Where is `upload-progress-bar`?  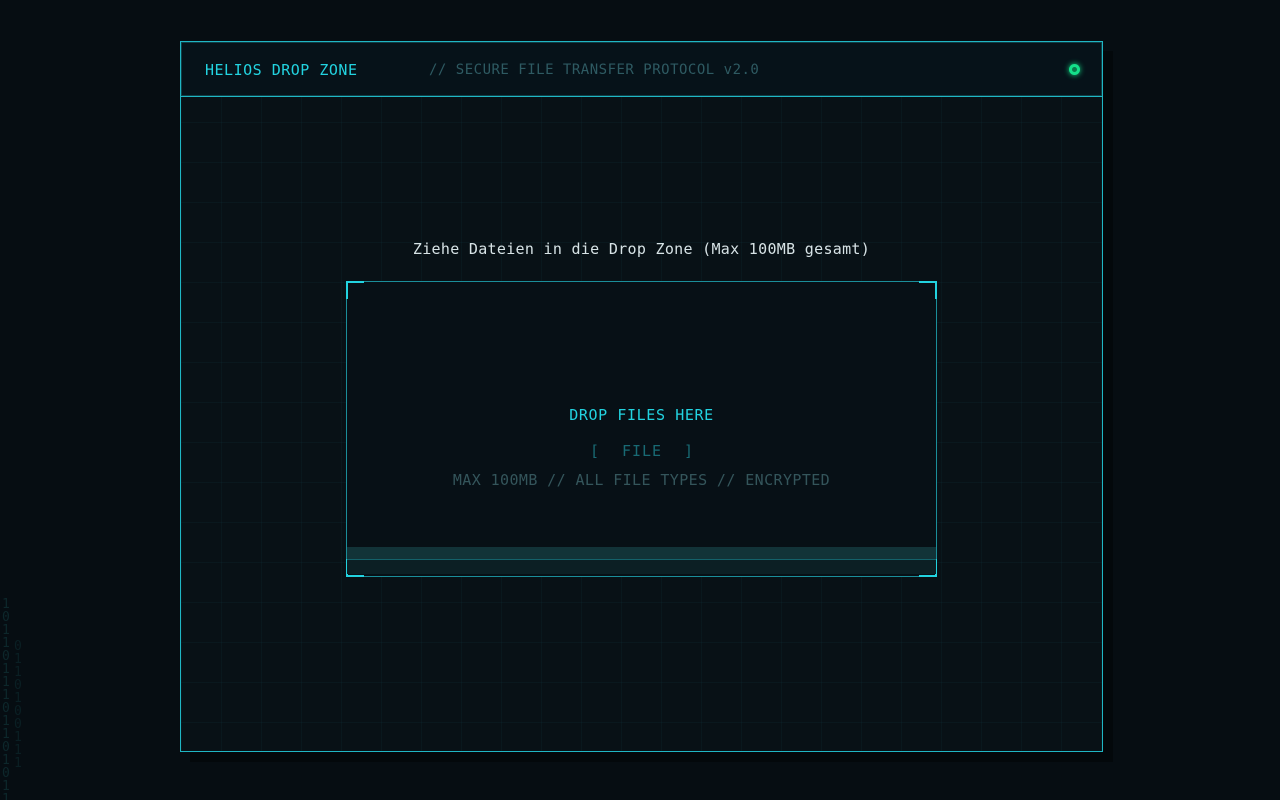 upload-progress-bar is located at coordinates (641, 560).